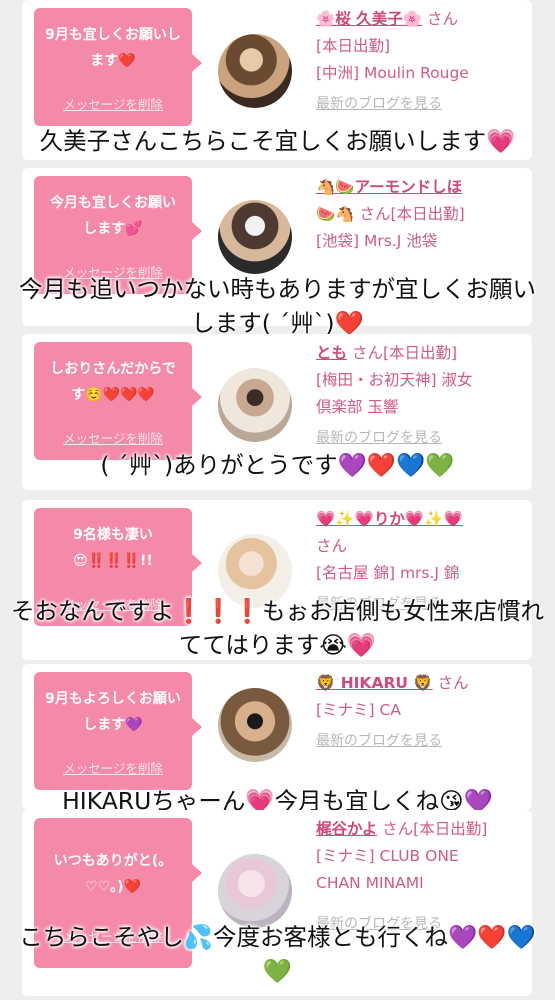 The width and height of the screenshot is (555, 1000). What do you see at coordinates (277, 465) in the screenshot?
I see `reply-comment: ( ´艸`)ありがとうです💜❤️💙💚` at bounding box center [277, 465].